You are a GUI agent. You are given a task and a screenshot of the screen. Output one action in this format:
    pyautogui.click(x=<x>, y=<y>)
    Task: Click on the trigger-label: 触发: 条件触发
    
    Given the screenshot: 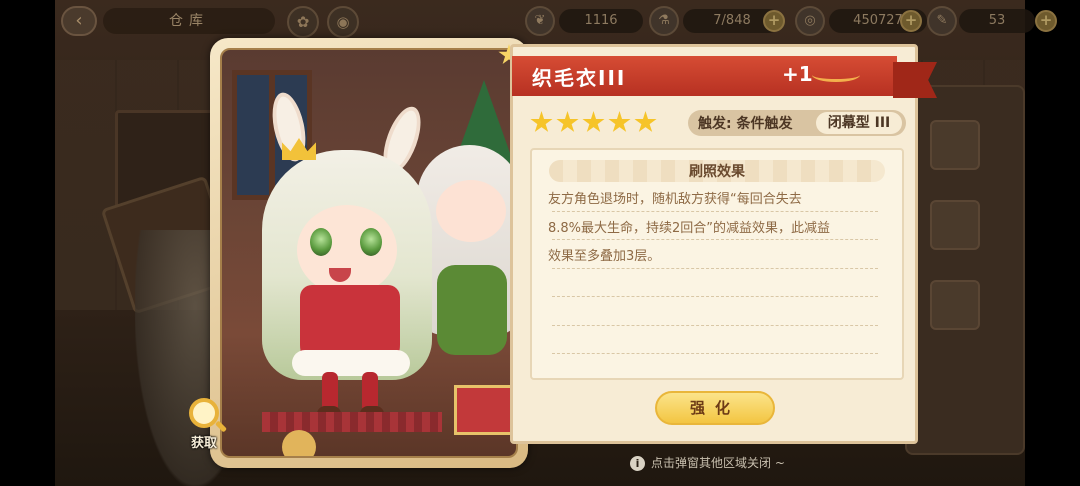 What is the action you would take?
    pyautogui.click(x=745, y=124)
    